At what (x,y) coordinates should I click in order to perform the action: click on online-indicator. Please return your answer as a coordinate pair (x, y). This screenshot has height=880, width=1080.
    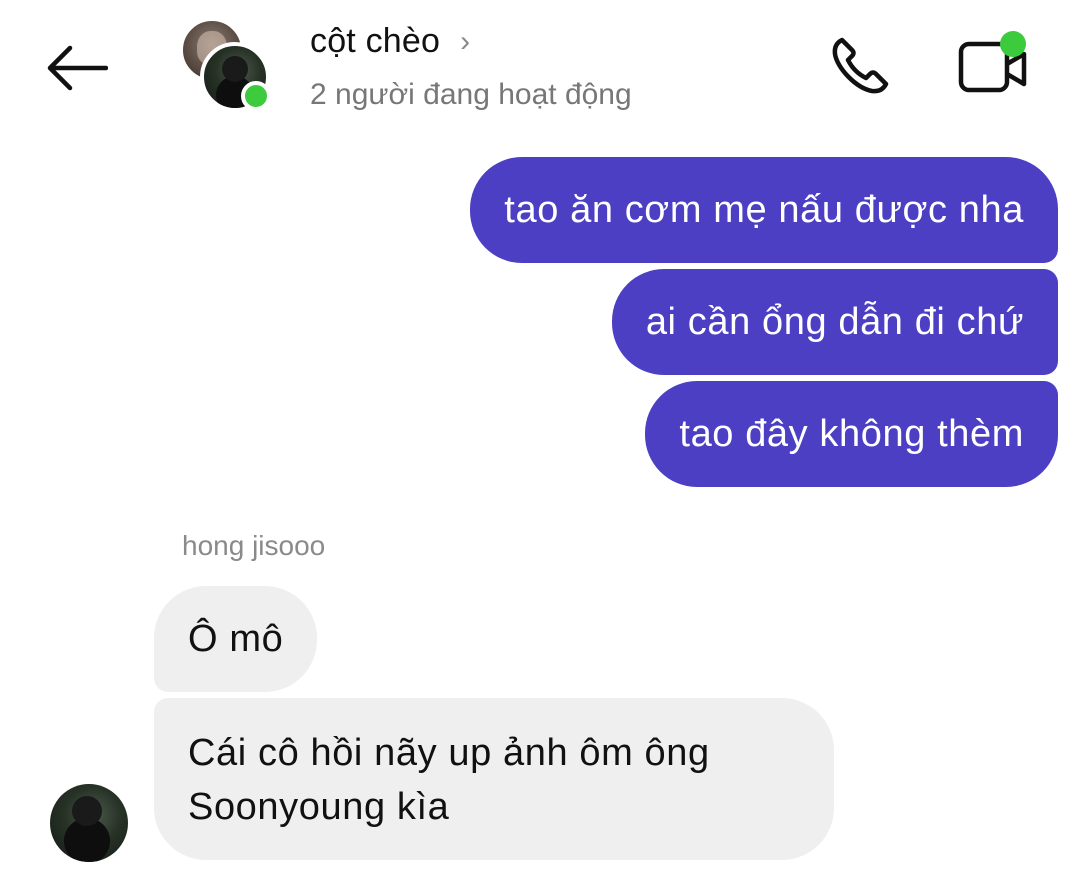
    Looking at the image, I should click on (256, 96).